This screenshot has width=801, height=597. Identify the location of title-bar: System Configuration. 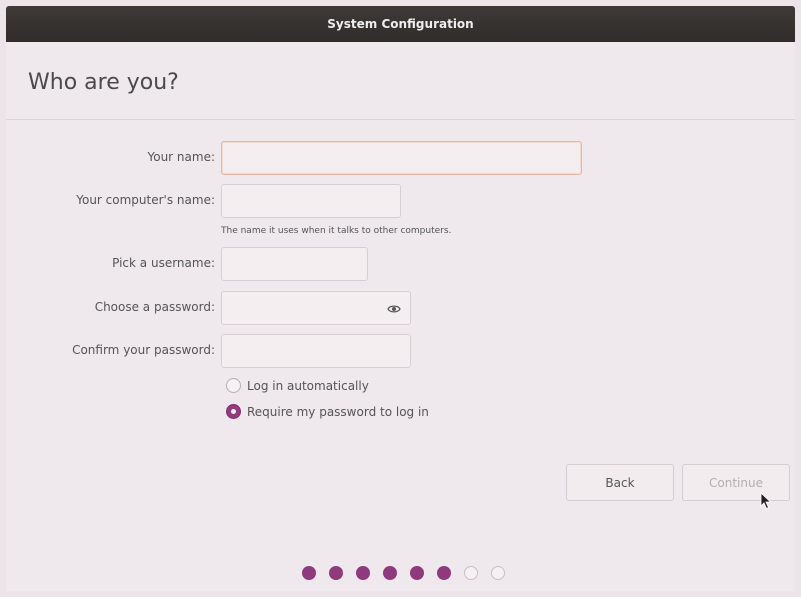
(400, 24).